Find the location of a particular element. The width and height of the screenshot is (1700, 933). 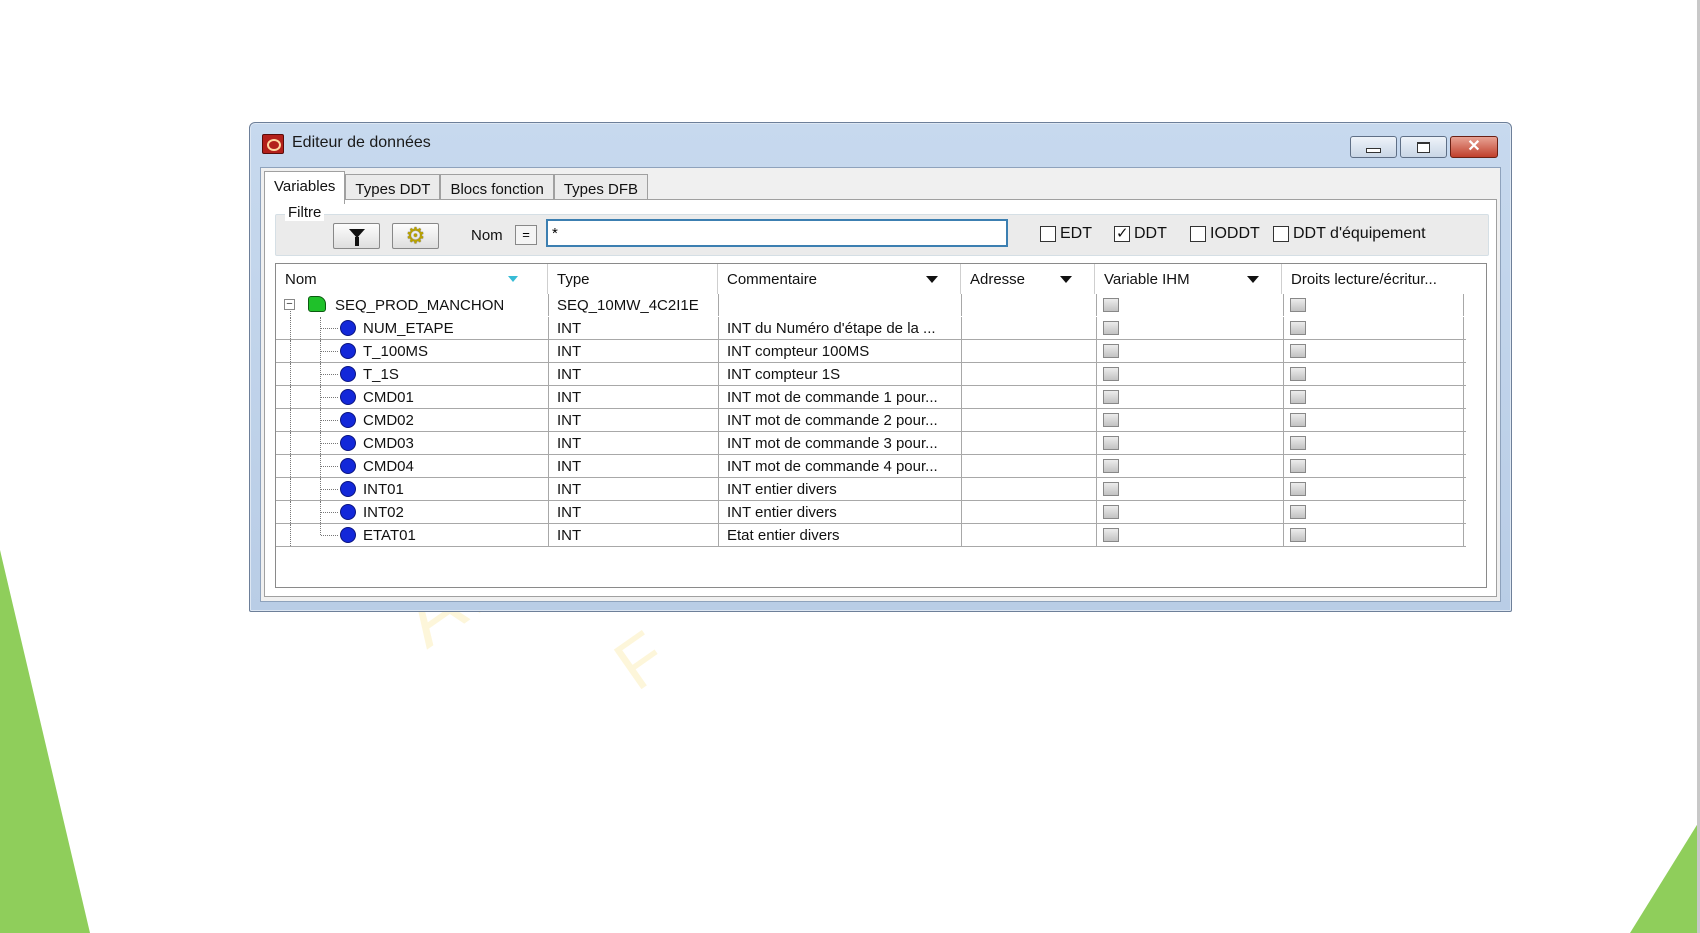

checkbox-ddt-equipement: DDT d'équipement is located at coordinates (1349, 234).